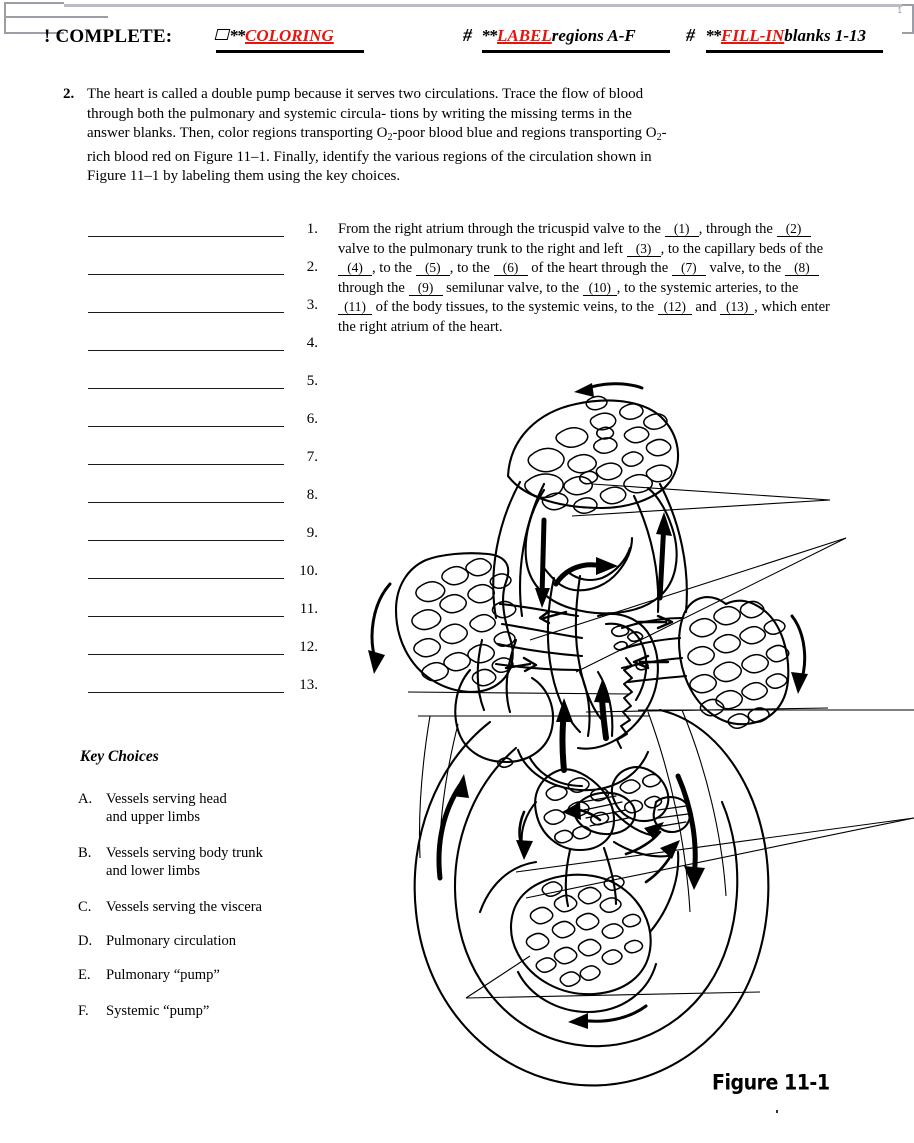  What do you see at coordinates (56, 17) in the screenshot?
I see `scan-corner-line-artifact` at bounding box center [56, 17].